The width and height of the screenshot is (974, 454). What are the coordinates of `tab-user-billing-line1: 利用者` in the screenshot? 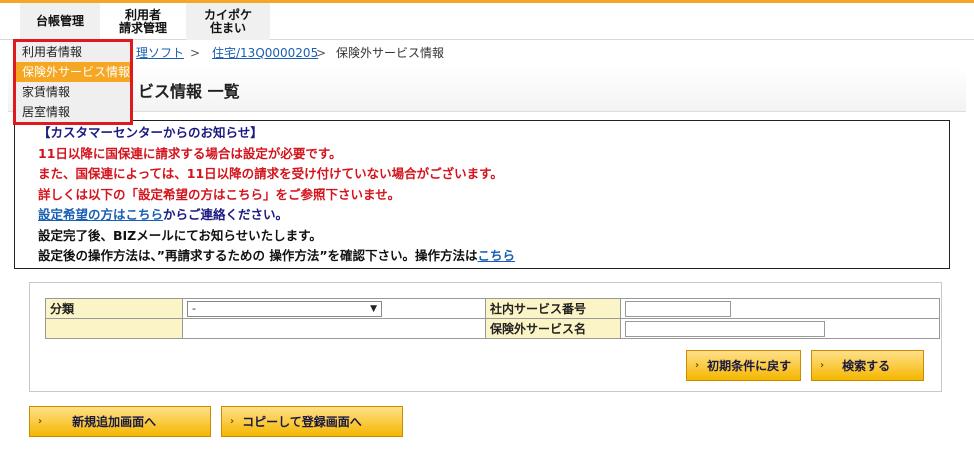 It's located at (142, 14).